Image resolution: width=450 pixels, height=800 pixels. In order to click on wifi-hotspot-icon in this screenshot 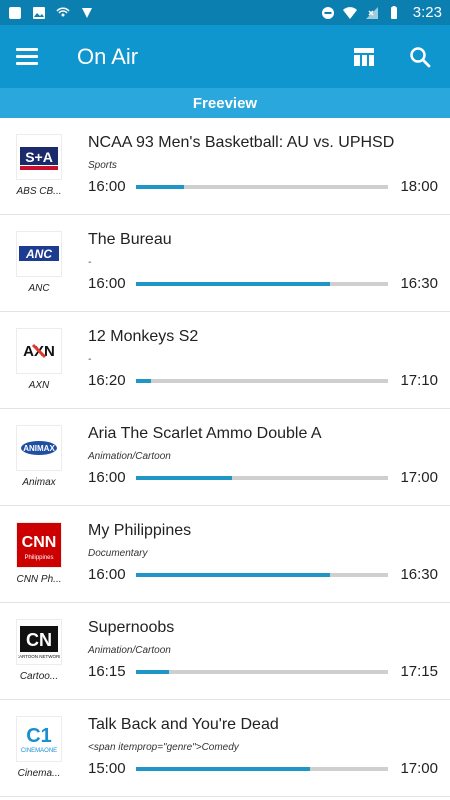, I will do `click(63, 11)`.